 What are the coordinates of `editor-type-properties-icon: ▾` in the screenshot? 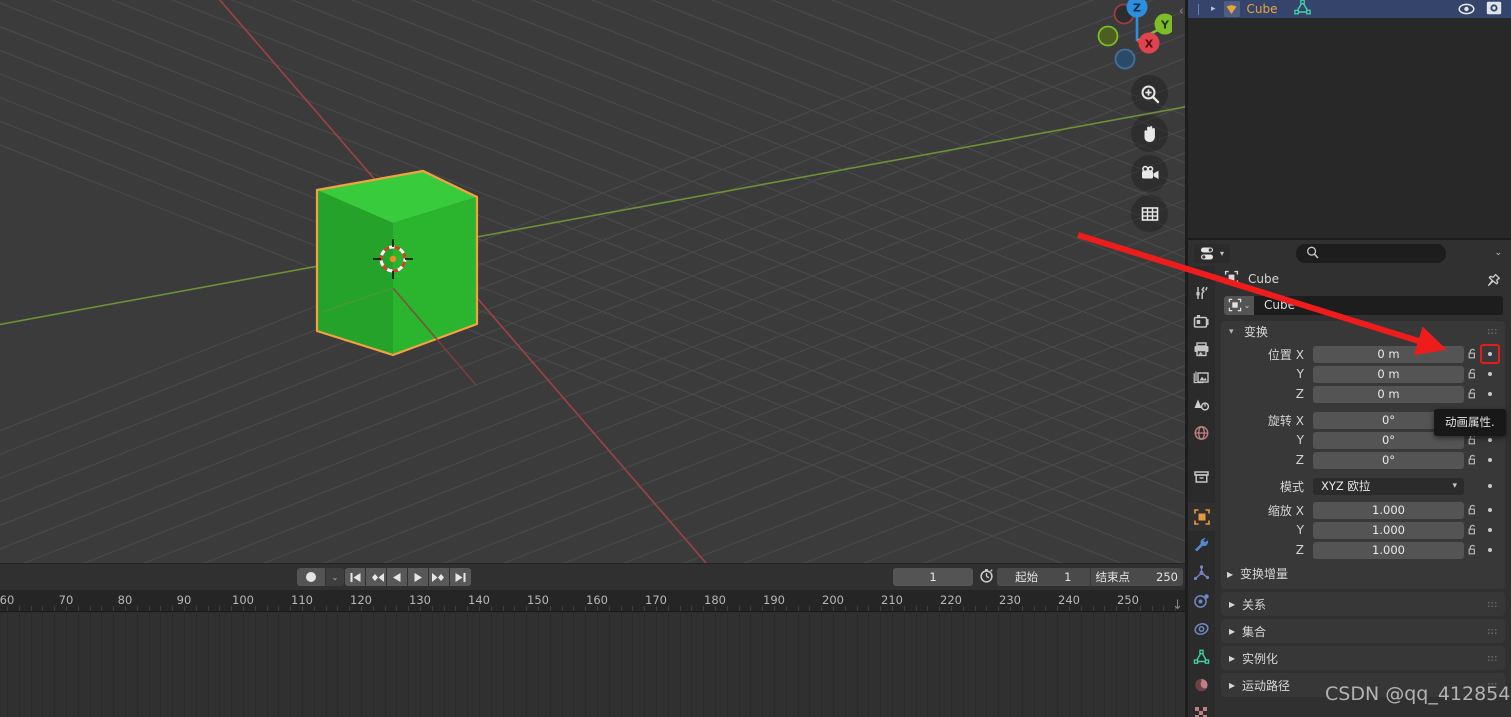 It's located at (1212, 253).